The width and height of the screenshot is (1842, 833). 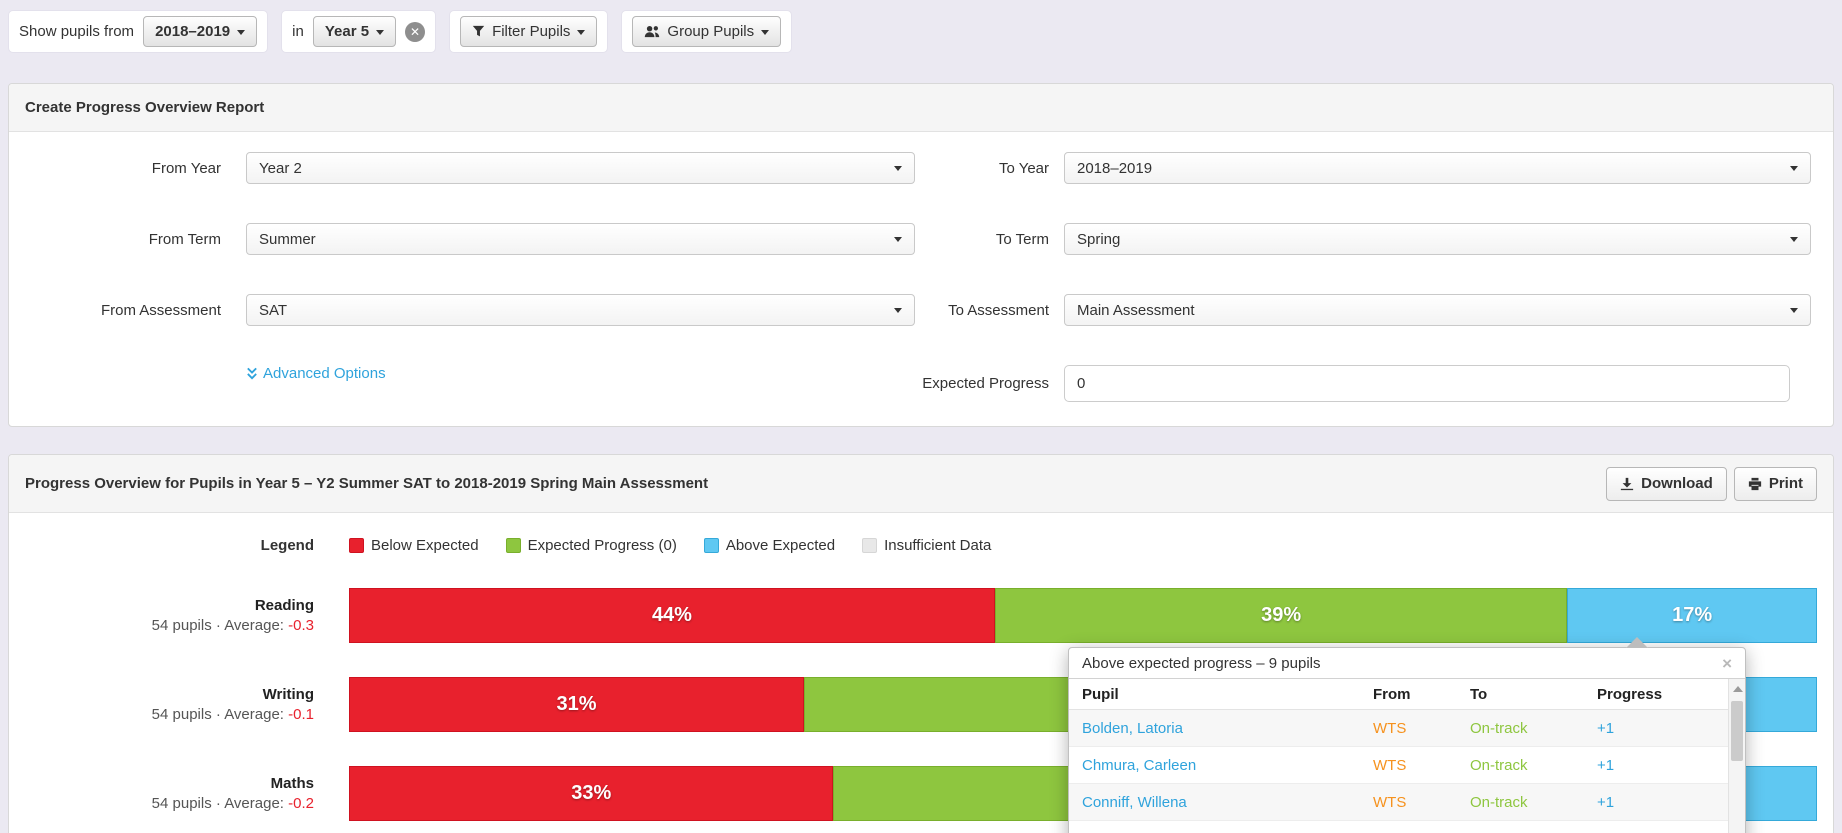 I want to click on to-term-label: To Term, so click(x=1022, y=239).